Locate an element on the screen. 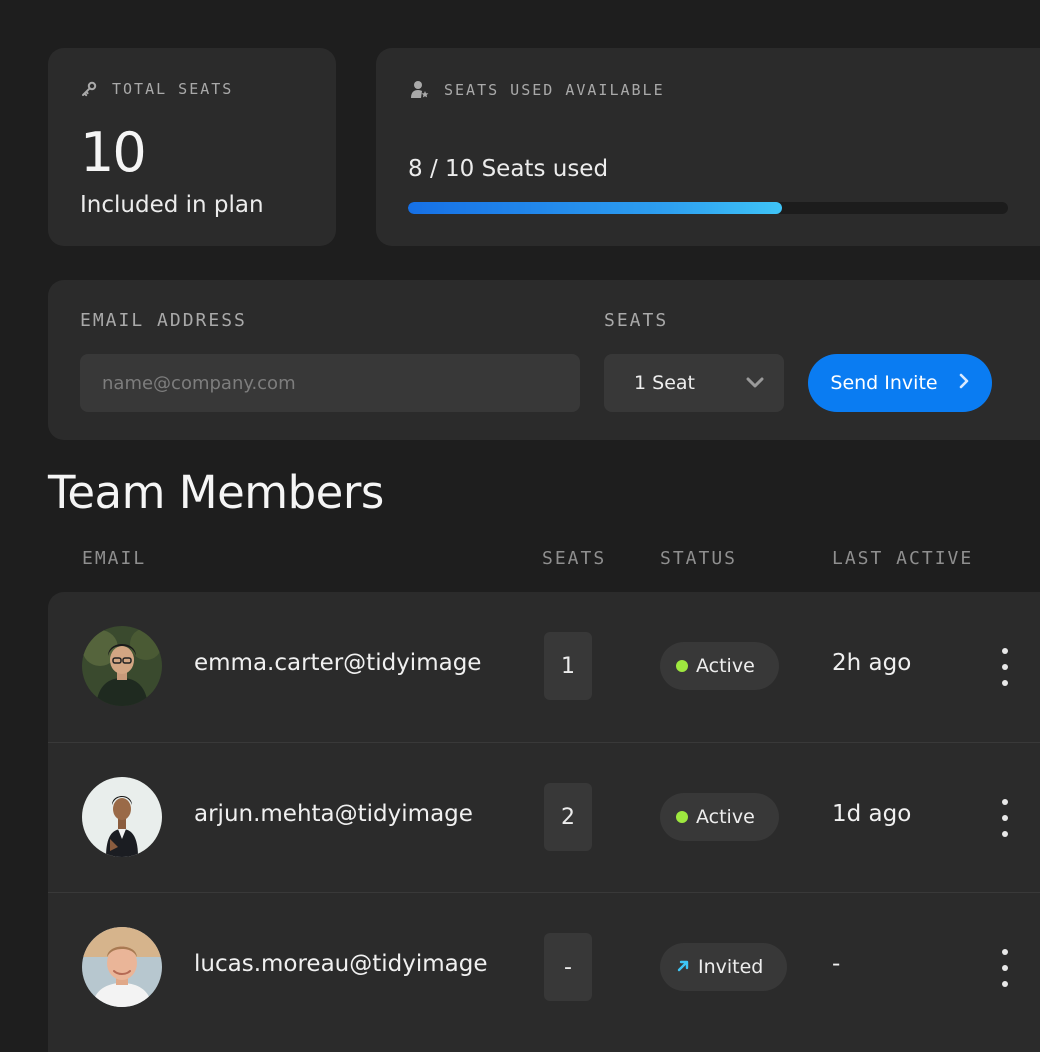 The width and height of the screenshot is (1040, 1052). table-row: lucas.moreau@tidyimage - Invited - is located at coordinates (544, 967).